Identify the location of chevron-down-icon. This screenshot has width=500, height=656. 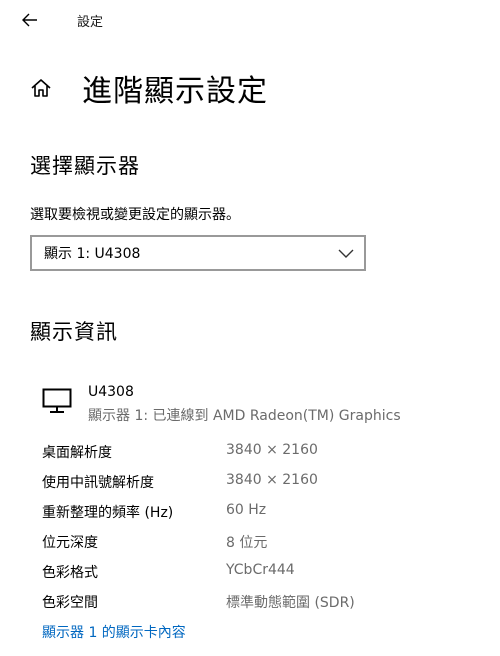
(346, 253).